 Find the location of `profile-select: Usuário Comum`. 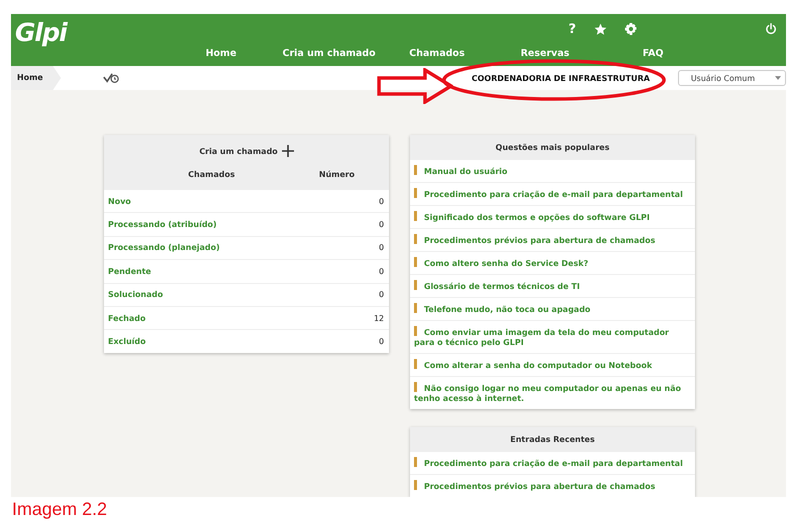

profile-select: Usuário Comum is located at coordinates (732, 78).